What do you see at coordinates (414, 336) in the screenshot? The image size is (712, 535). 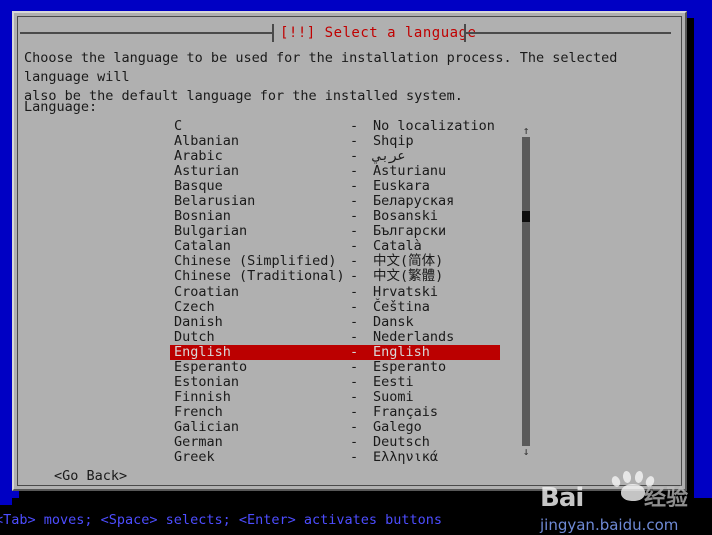 I see `language-native-name: Nederlands` at bounding box center [414, 336].